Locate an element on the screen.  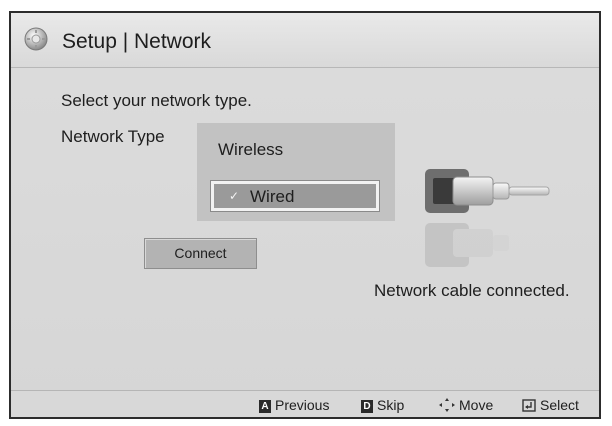
option-wired-label: Wired is located at coordinates (272, 196).